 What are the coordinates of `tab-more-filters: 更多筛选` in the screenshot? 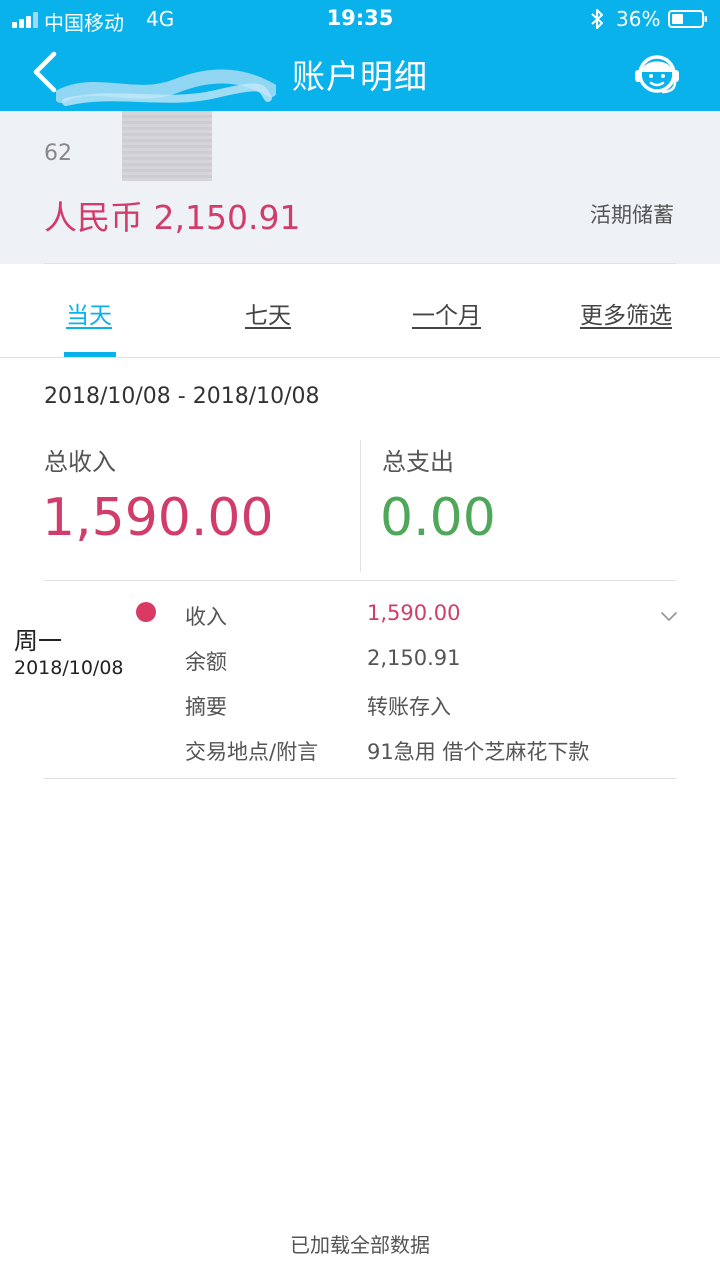 It's located at (626, 313).